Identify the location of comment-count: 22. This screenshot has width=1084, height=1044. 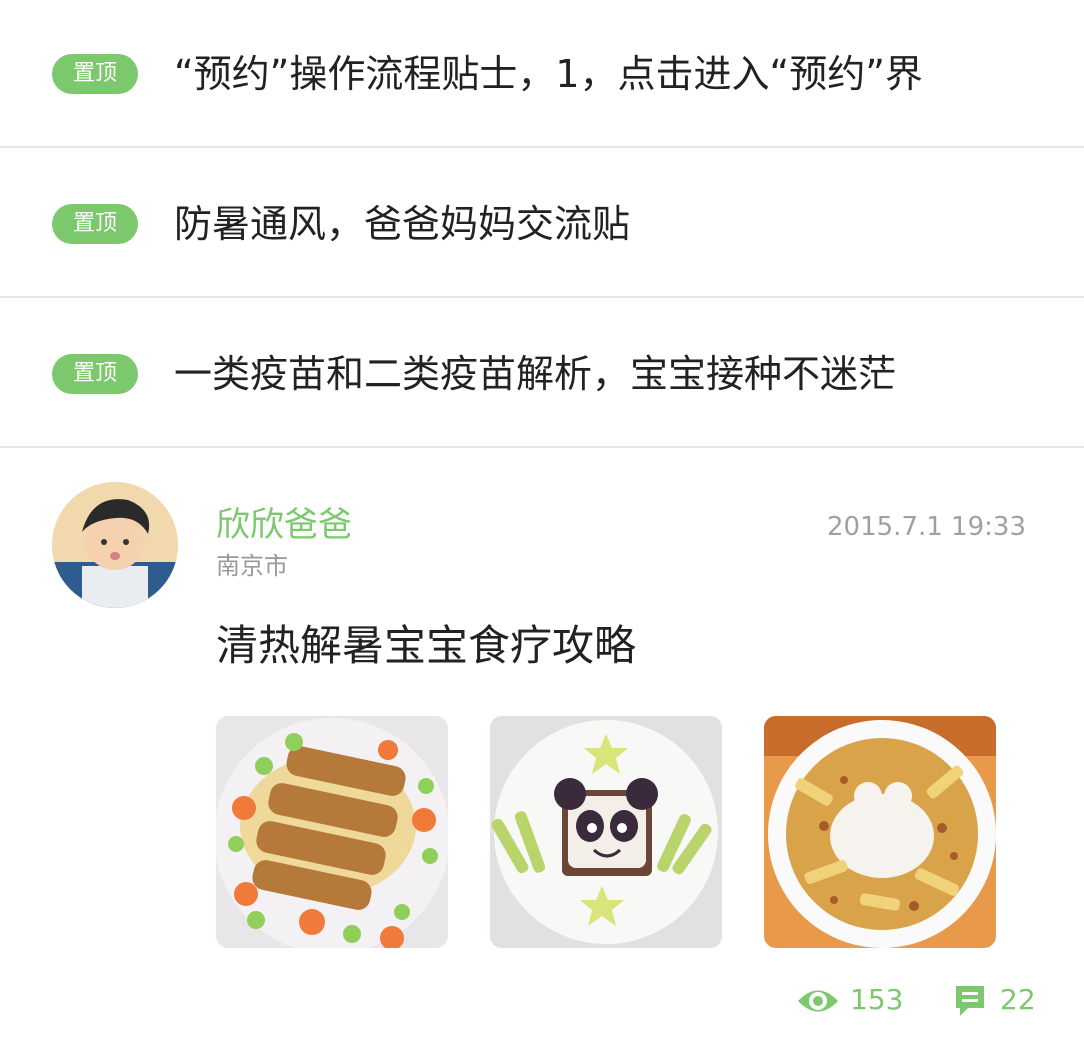
(999, 1000).